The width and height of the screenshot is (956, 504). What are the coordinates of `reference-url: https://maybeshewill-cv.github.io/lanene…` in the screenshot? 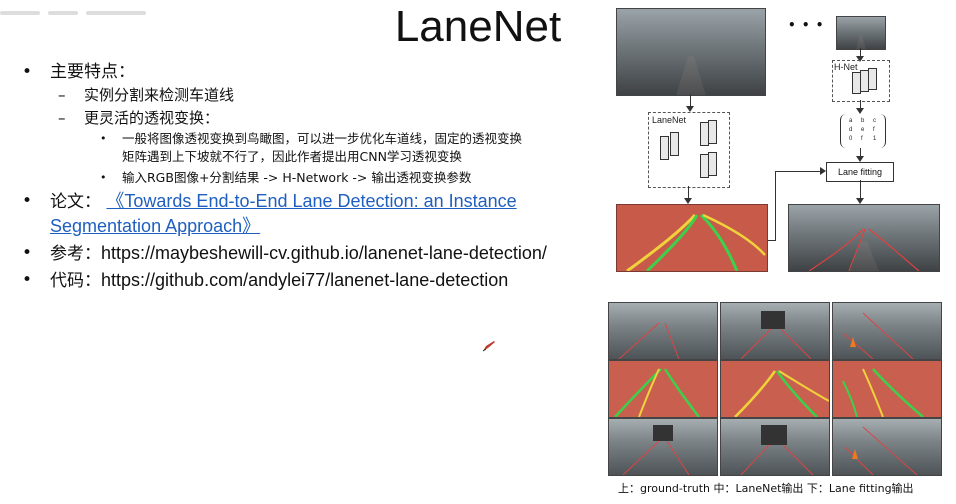 It's located at (324, 253).